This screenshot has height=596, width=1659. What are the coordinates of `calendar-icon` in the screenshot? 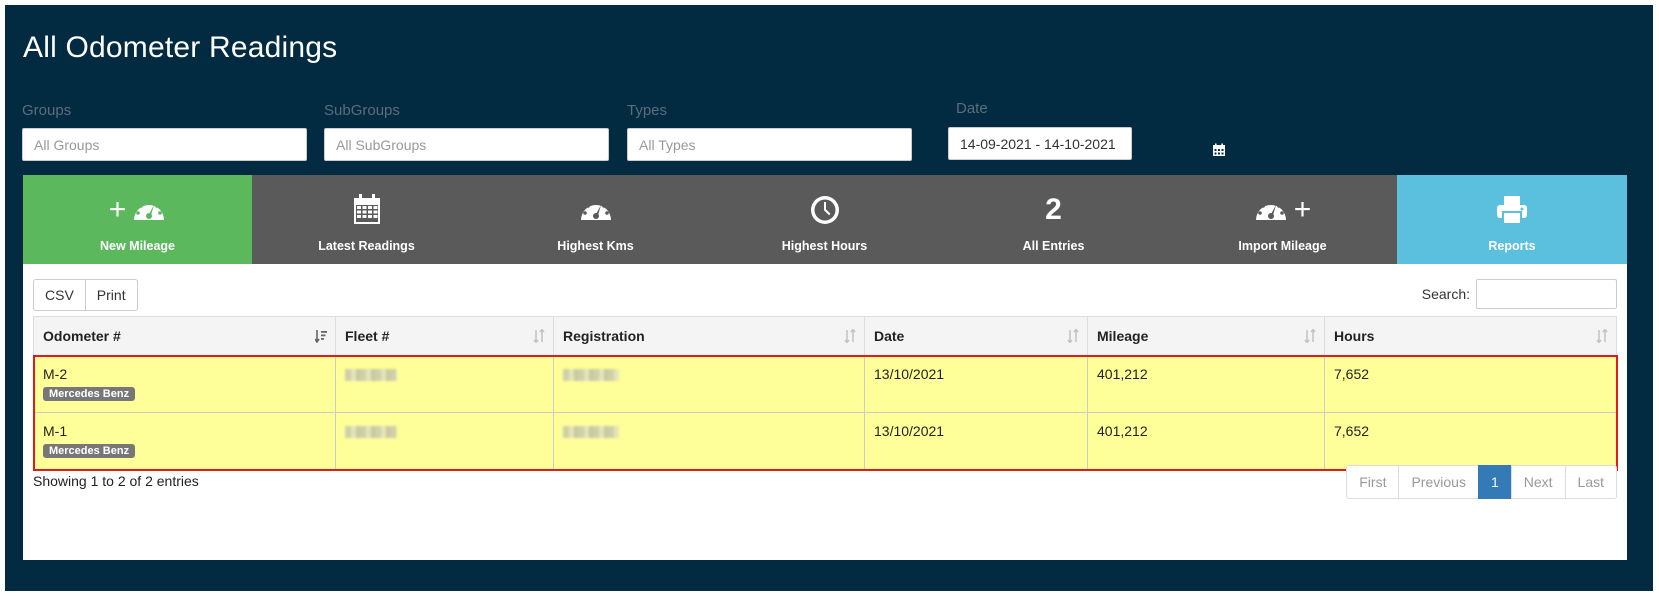 It's located at (1219, 150).